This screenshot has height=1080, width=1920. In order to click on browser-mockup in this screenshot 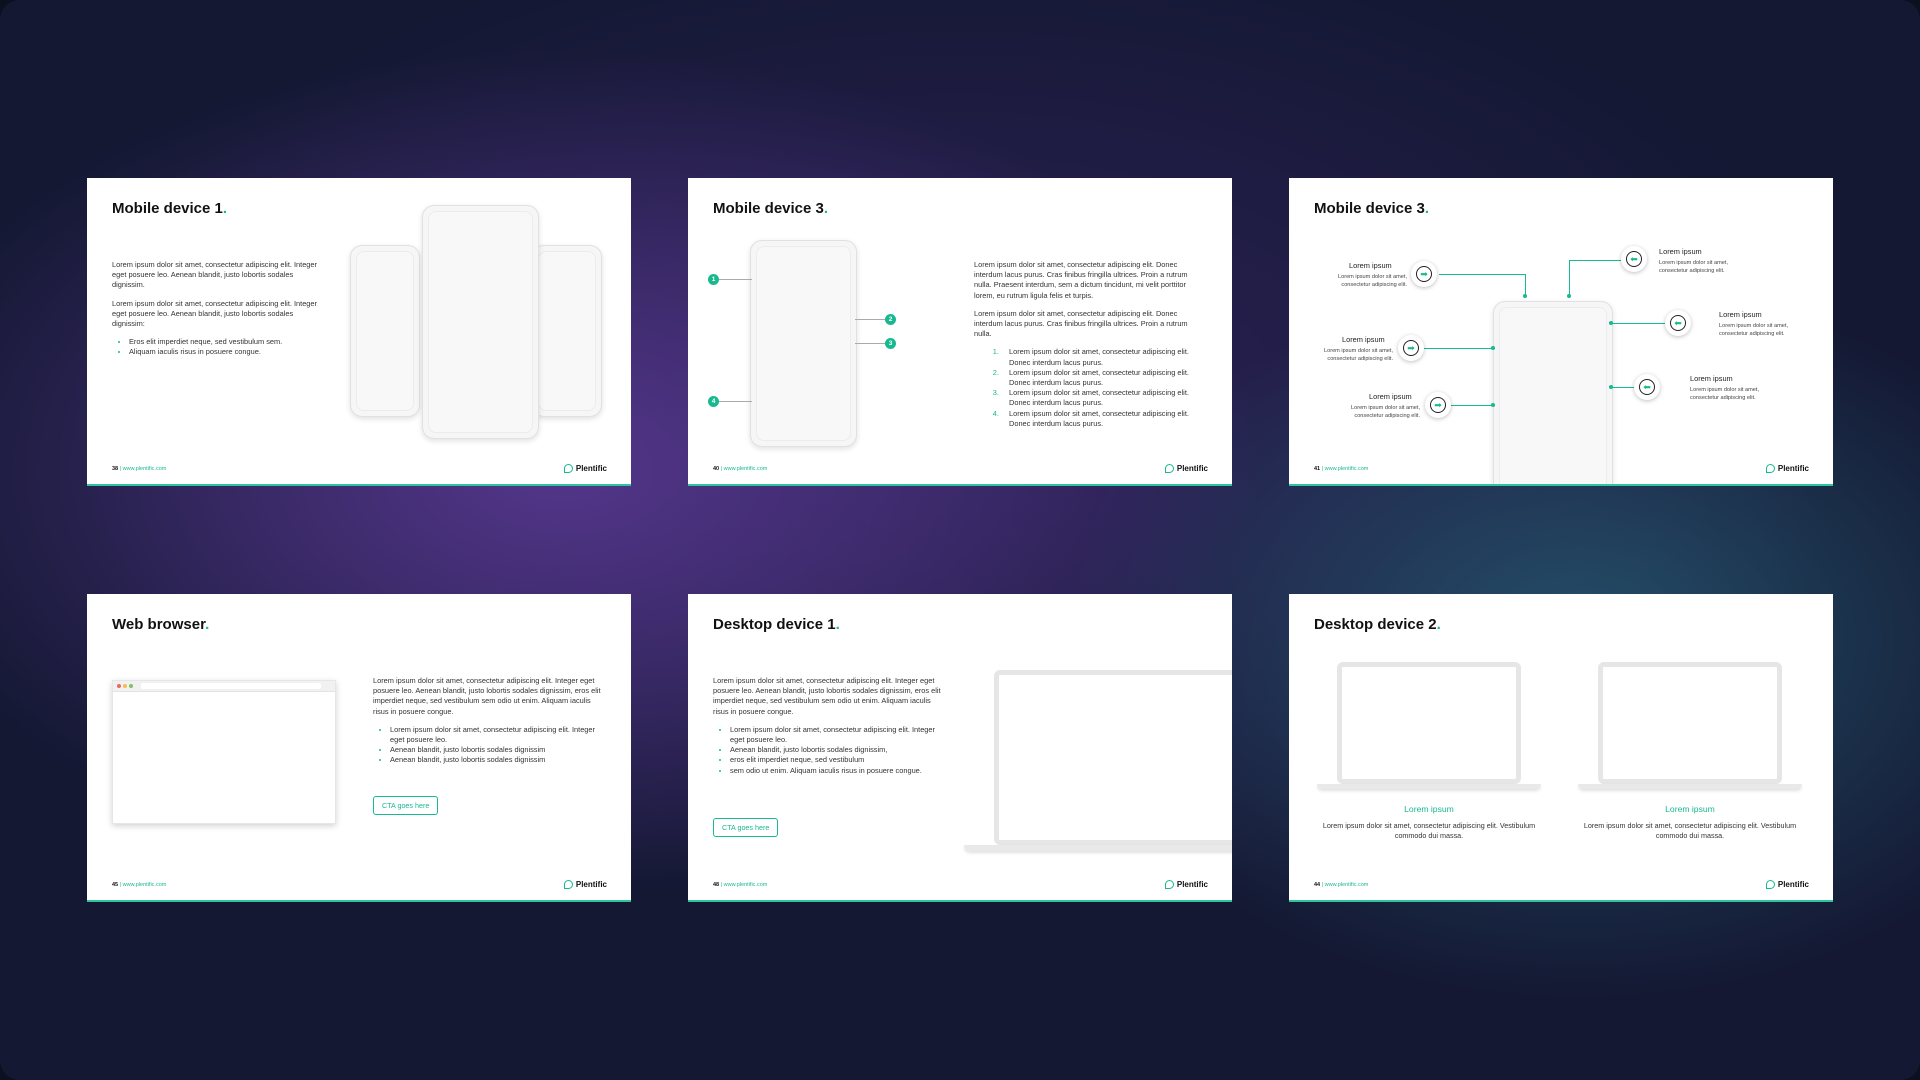, I will do `click(224, 752)`.